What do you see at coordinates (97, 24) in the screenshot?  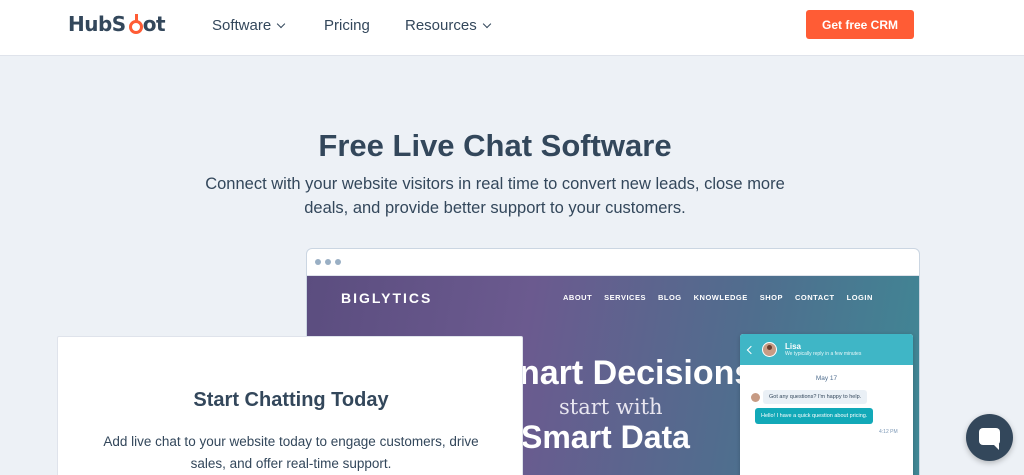 I see `logo-text-left: HubS` at bounding box center [97, 24].